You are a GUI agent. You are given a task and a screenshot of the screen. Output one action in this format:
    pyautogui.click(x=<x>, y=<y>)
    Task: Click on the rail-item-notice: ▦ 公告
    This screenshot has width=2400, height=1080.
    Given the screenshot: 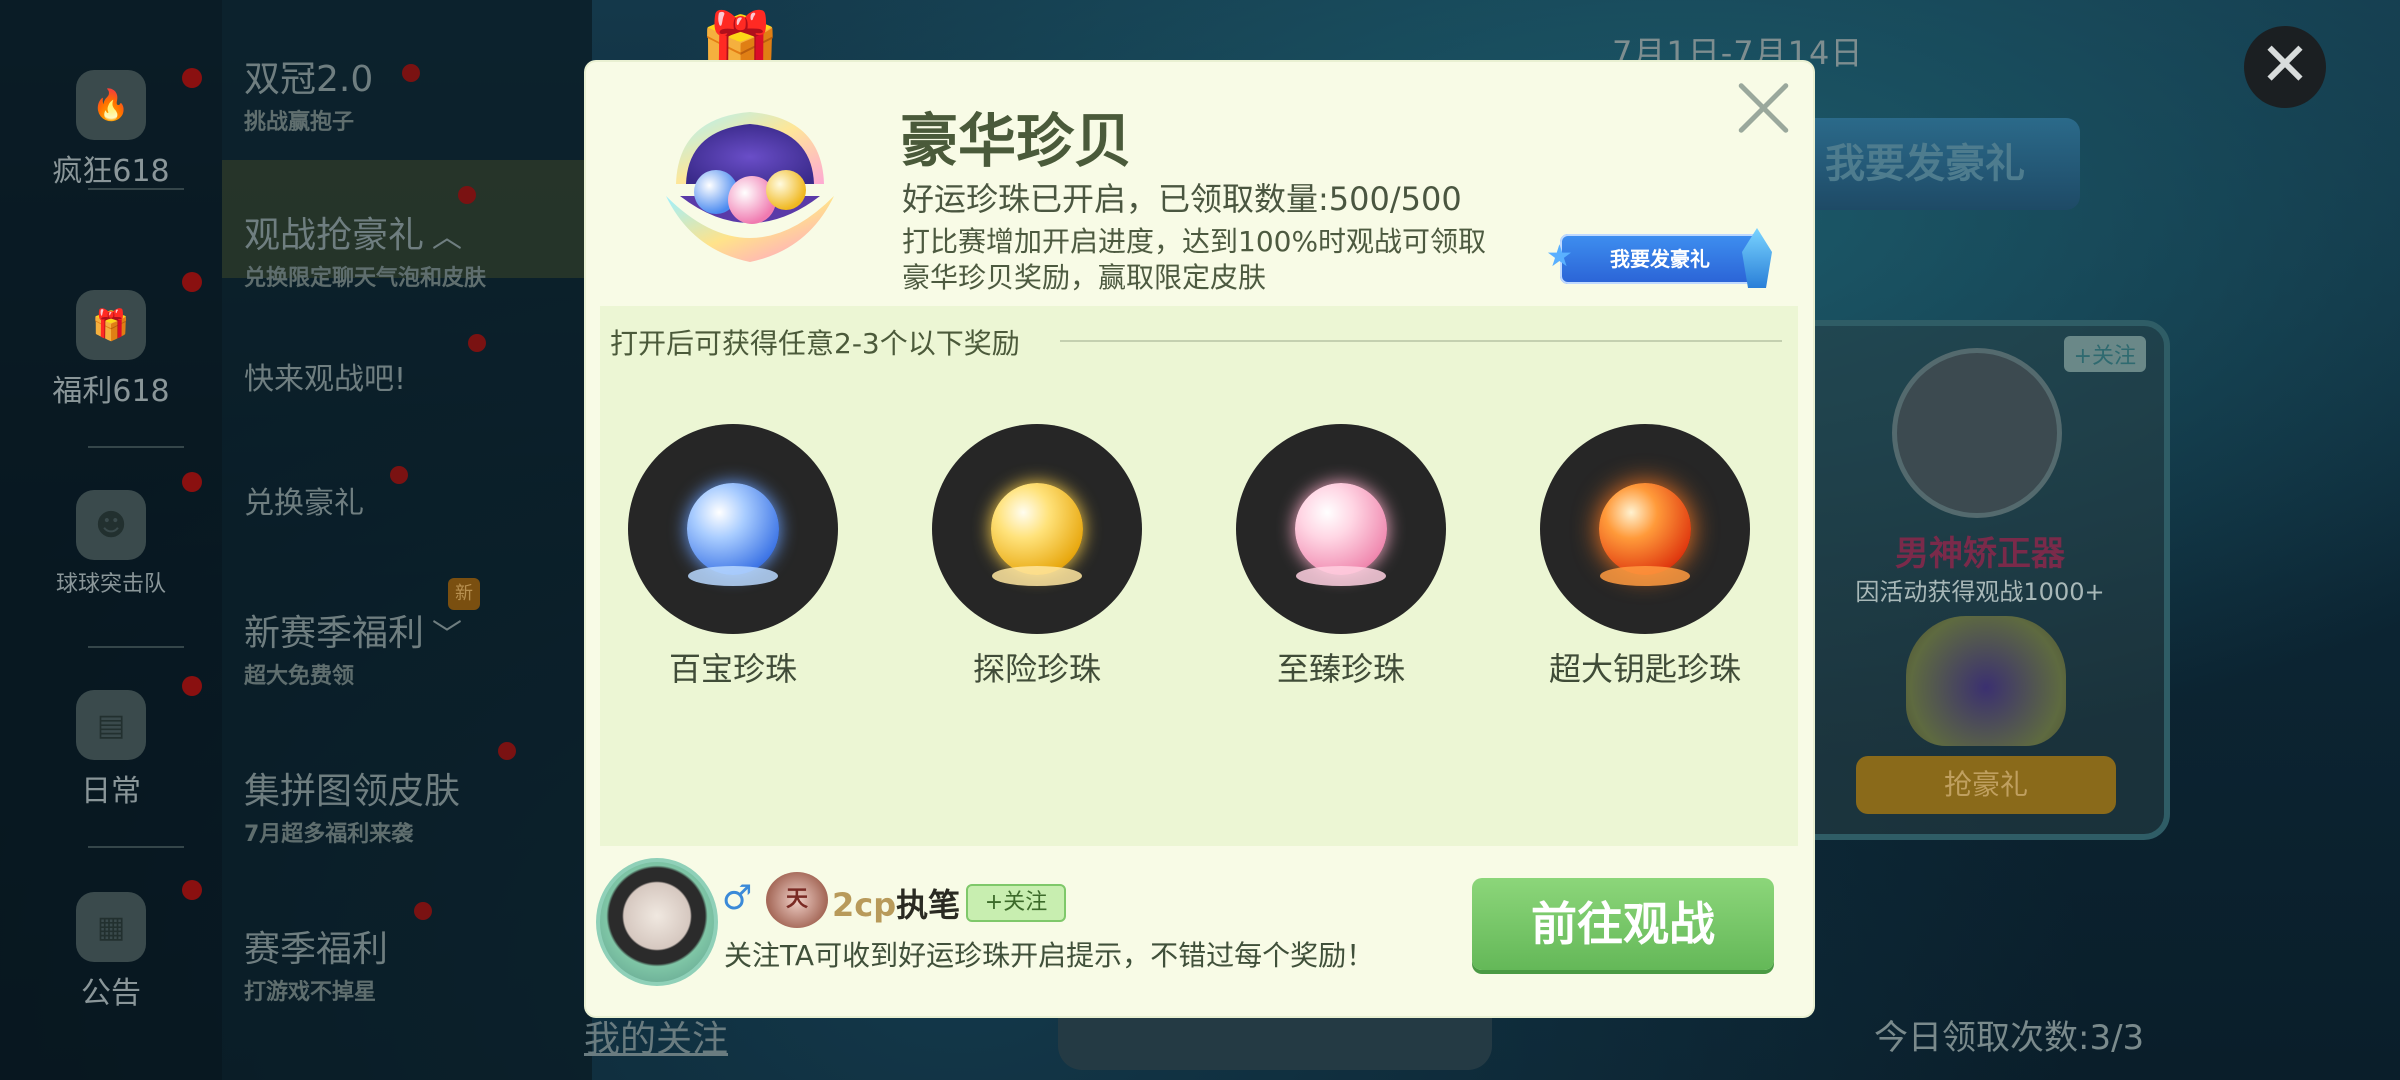 What is the action you would take?
    pyautogui.click(x=111, y=952)
    